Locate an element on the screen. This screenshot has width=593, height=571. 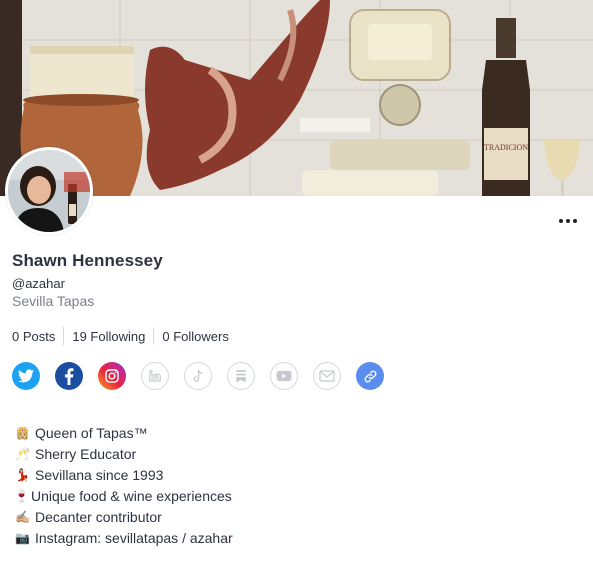
link-icon is located at coordinates (370, 376).